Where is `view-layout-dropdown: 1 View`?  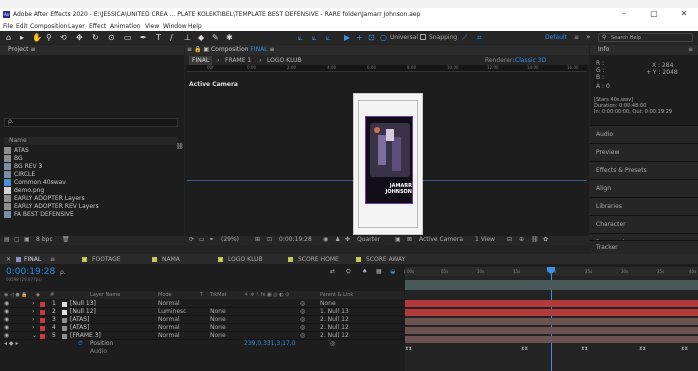
view-layout-dropdown: 1 View is located at coordinates (485, 239).